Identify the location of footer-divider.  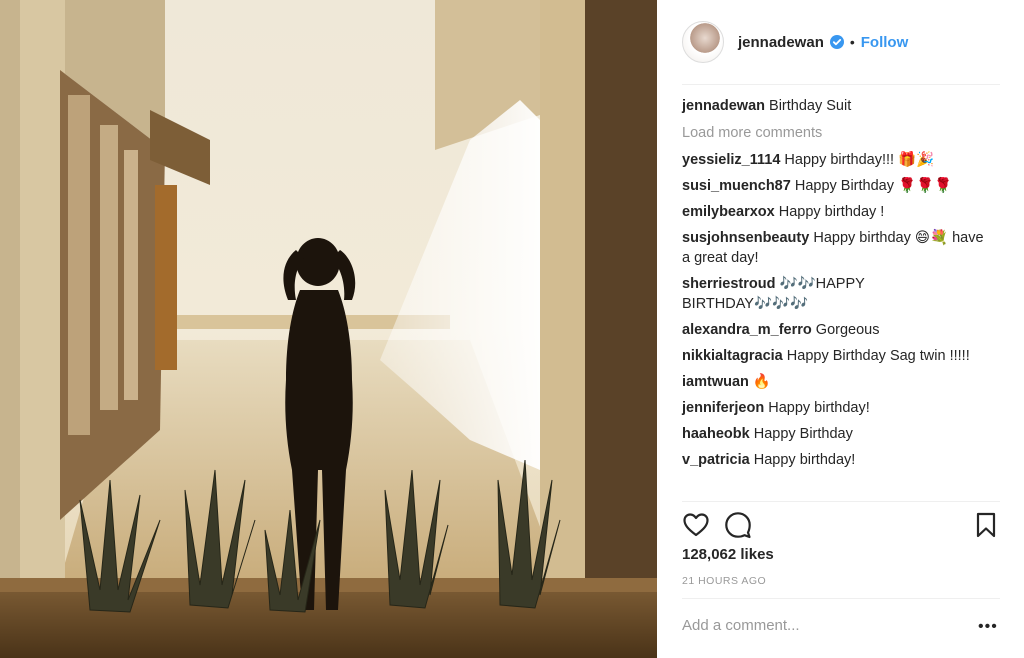
(841, 598).